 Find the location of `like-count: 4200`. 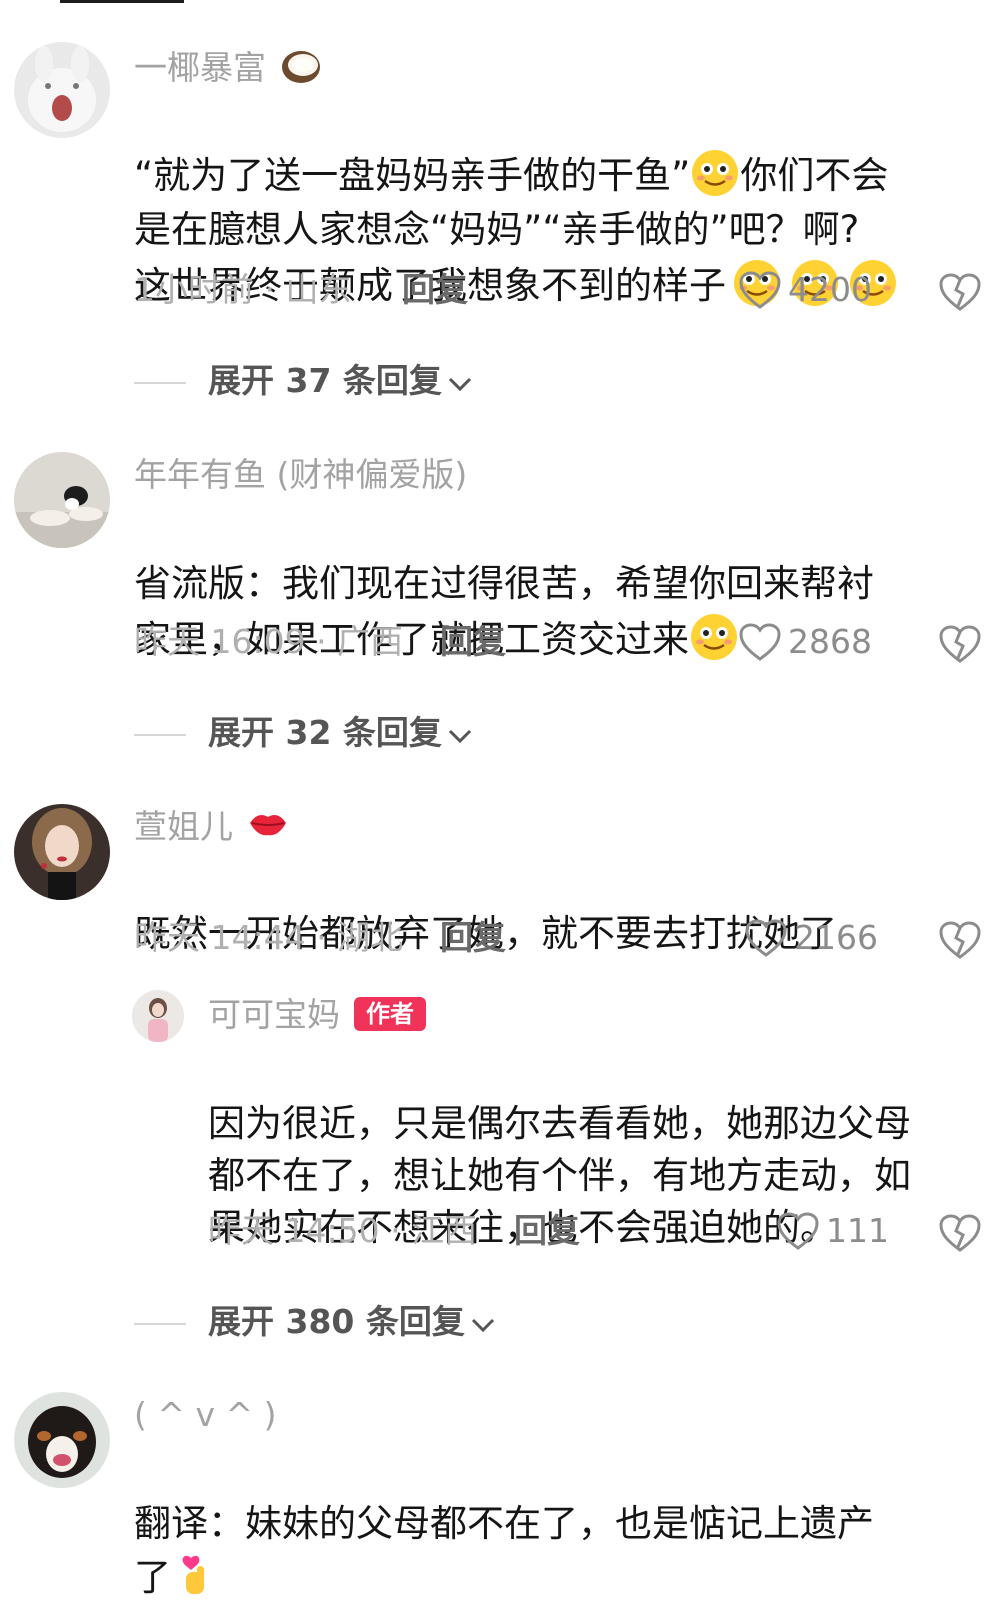

like-count: 4200 is located at coordinates (830, 289).